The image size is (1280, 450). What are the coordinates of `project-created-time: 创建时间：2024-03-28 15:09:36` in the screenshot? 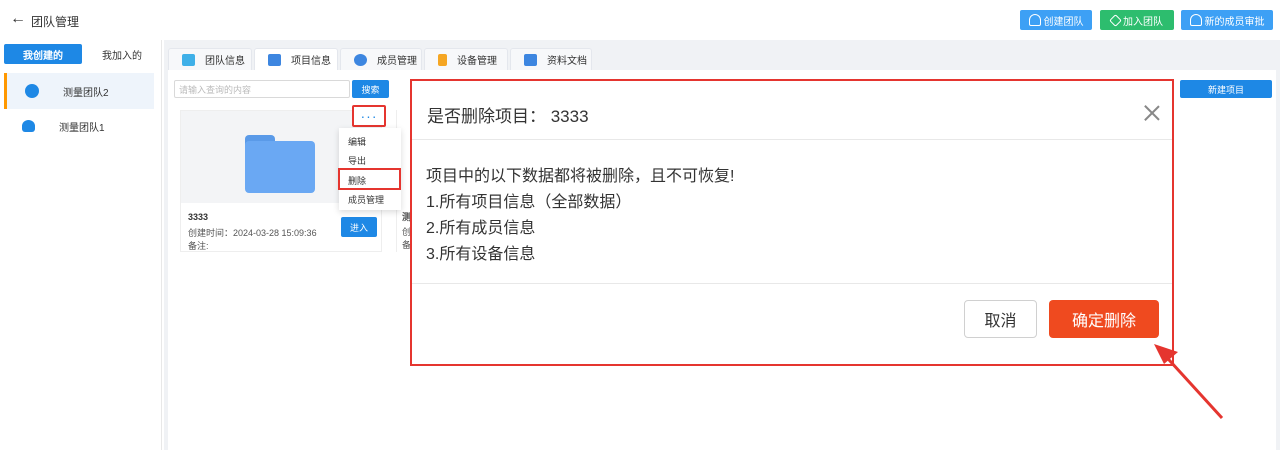 It's located at (252, 233).